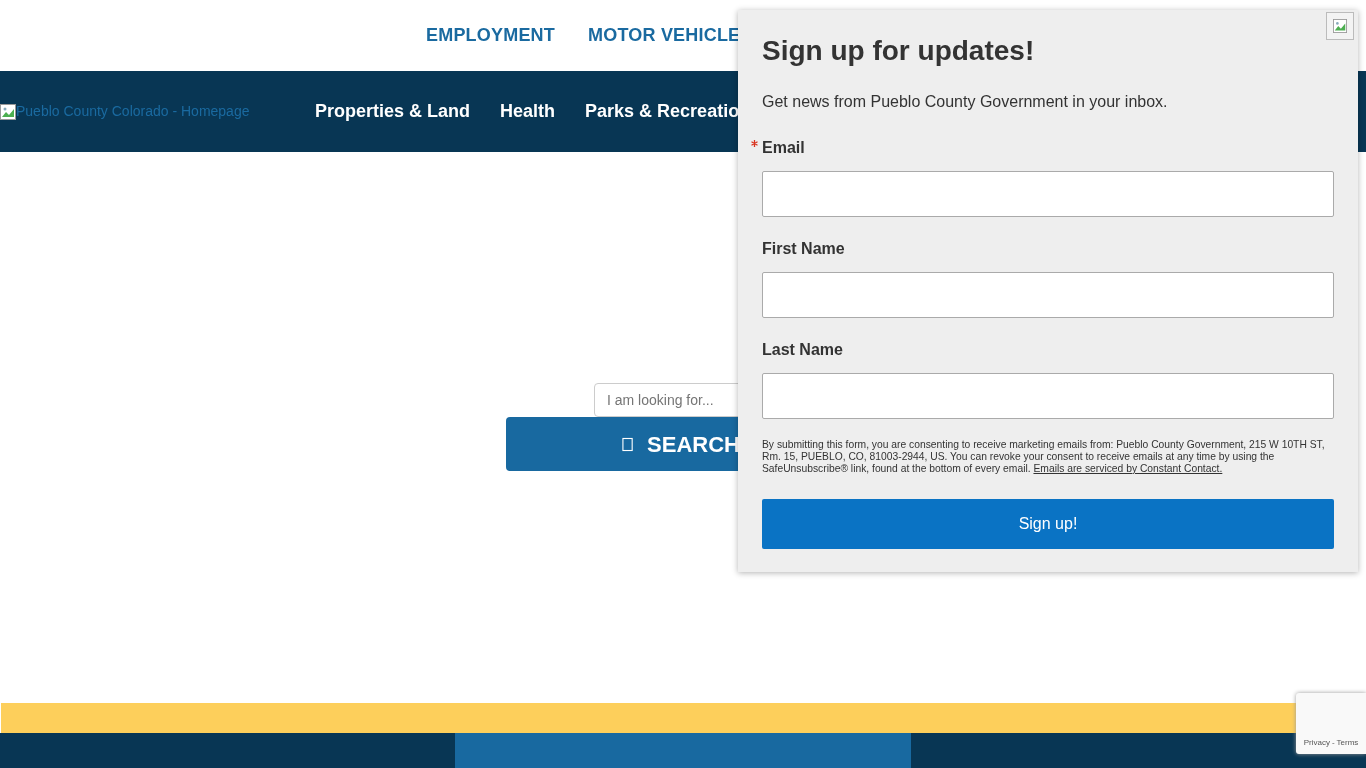 This screenshot has width=1366, height=768. What do you see at coordinates (528, 111) in the screenshot?
I see `nav-link: Health` at bounding box center [528, 111].